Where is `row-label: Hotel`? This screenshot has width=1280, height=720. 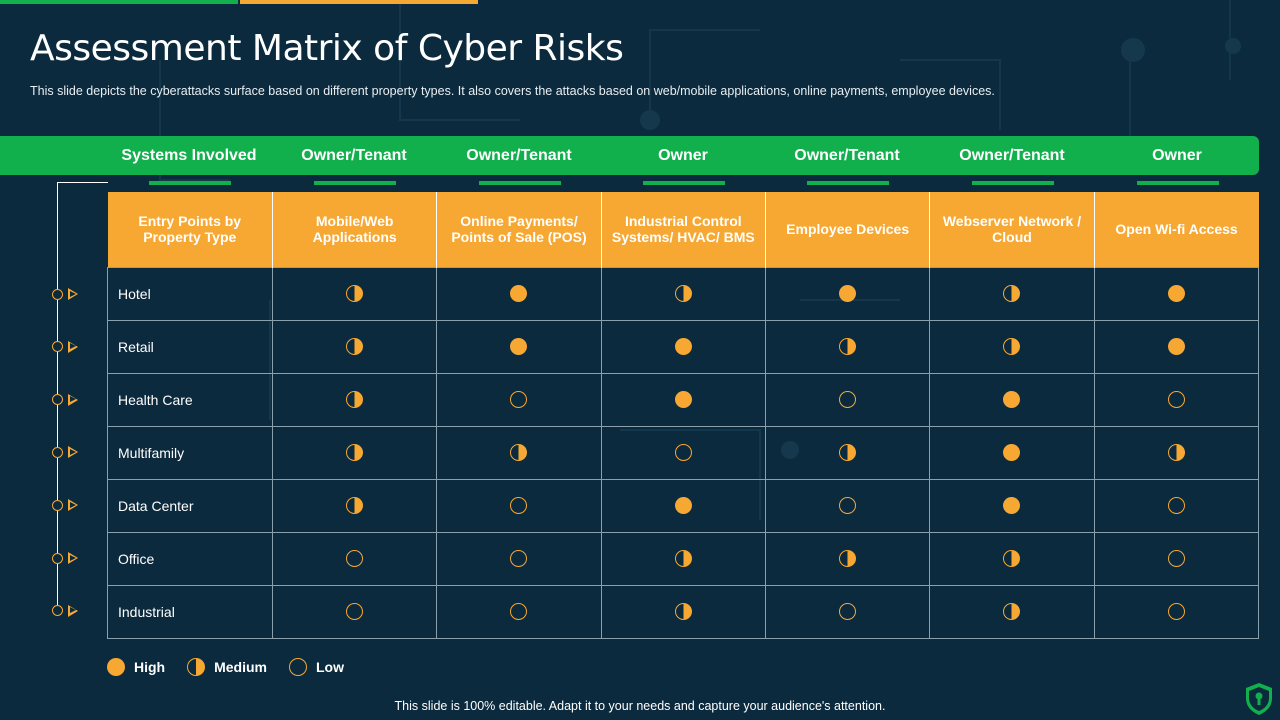
row-label: Hotel is located at coordinates (190, 293).